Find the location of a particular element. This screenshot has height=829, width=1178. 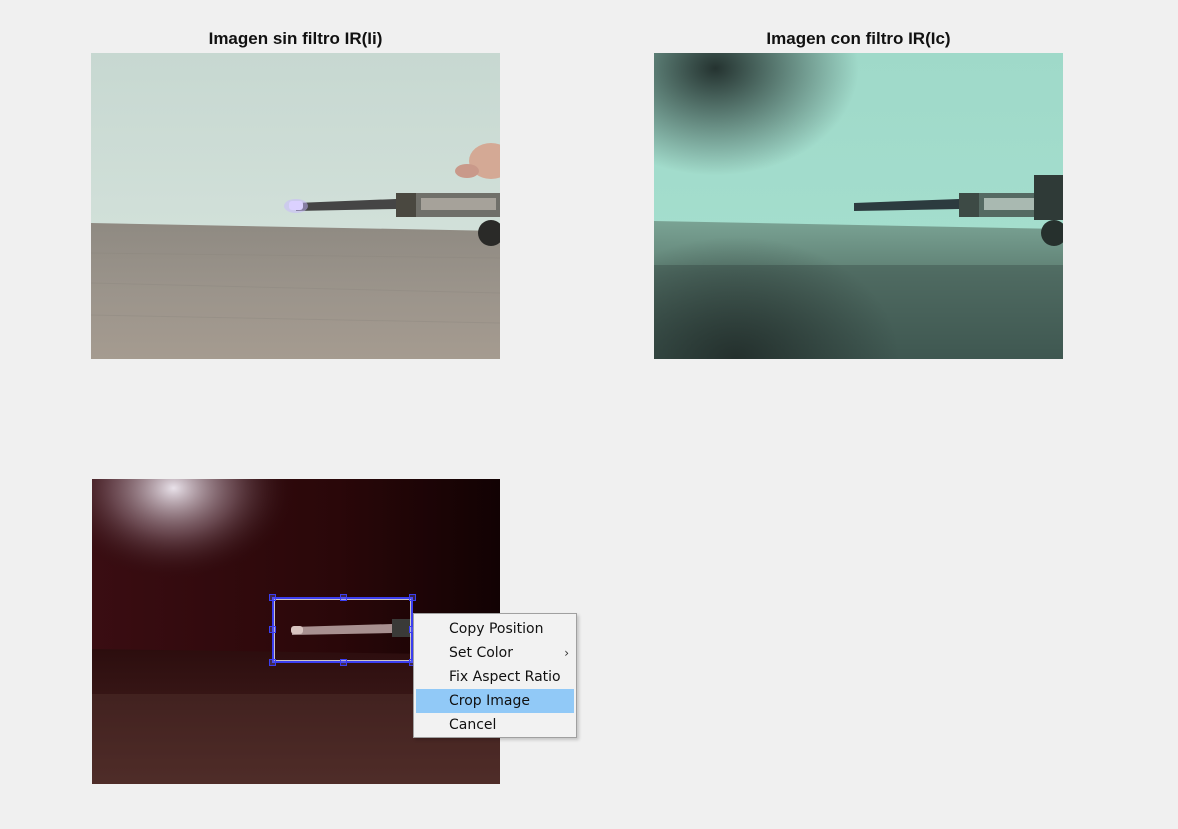

image-without-ir-filter is located at coordinates (295, 206).